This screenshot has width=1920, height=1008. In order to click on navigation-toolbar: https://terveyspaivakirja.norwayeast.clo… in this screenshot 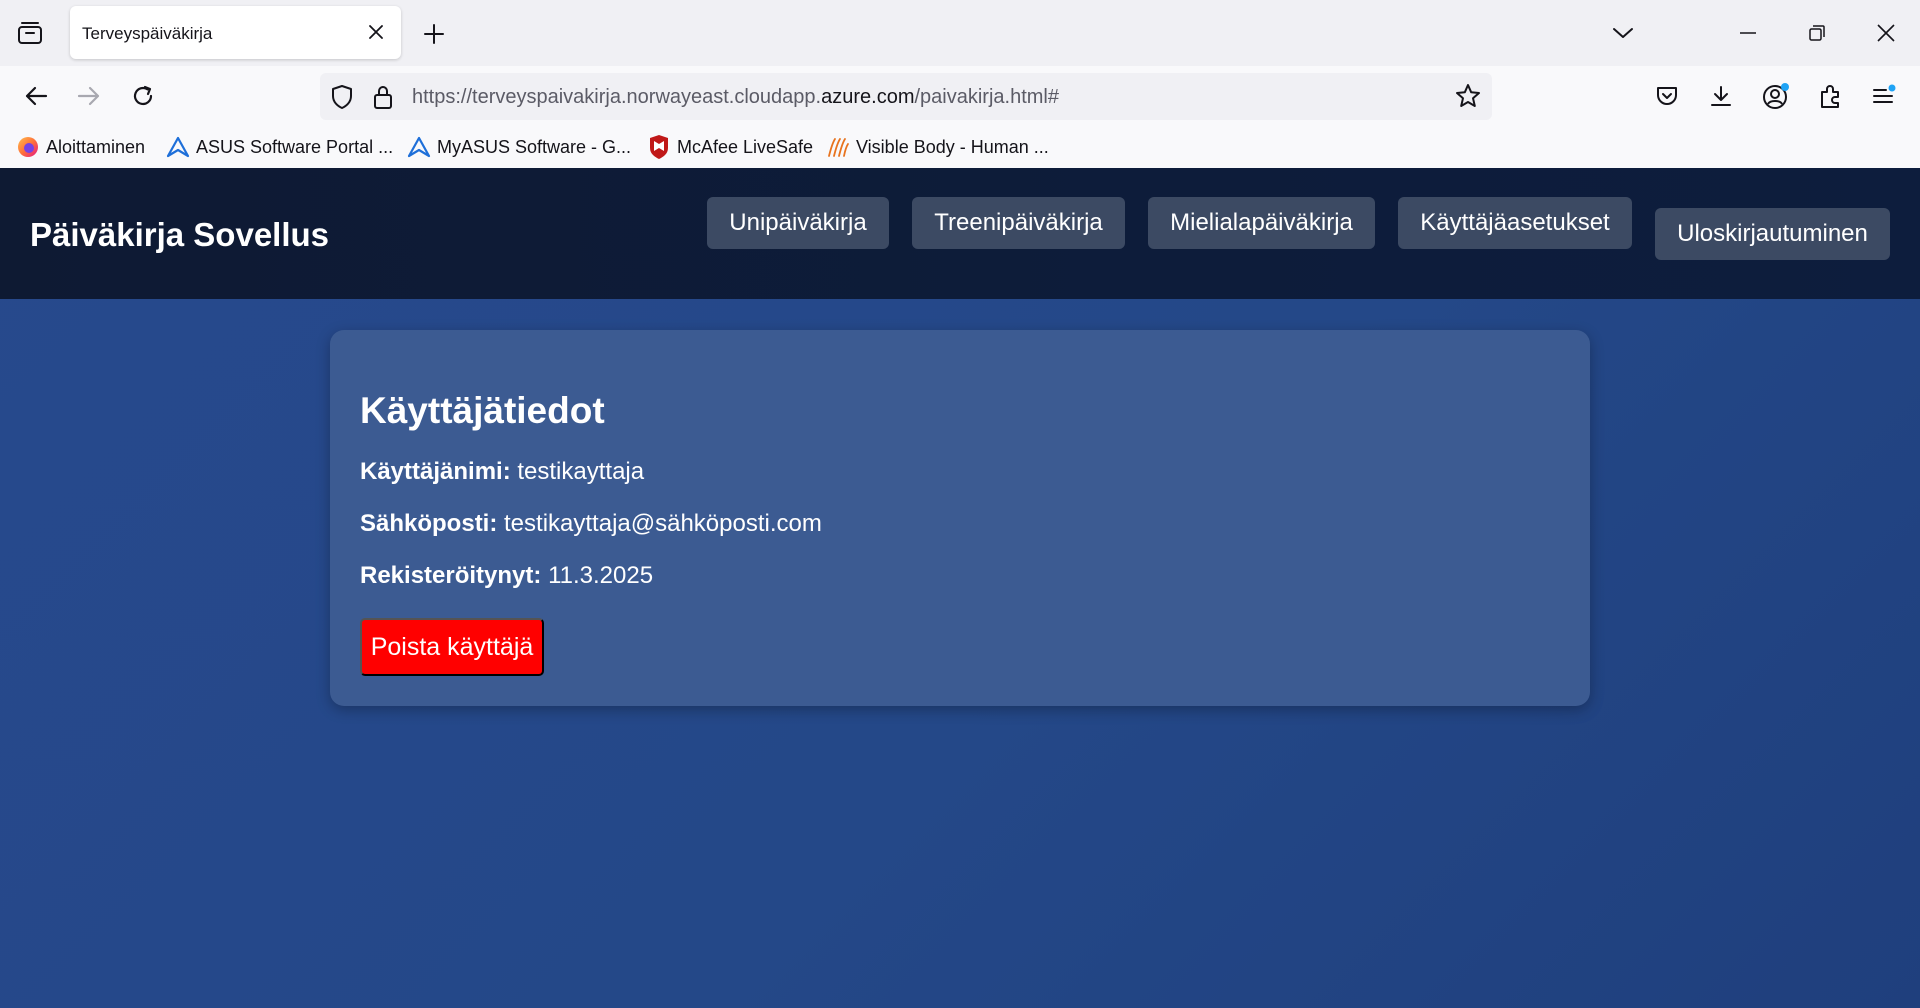, I will do `click(960, 96)`.